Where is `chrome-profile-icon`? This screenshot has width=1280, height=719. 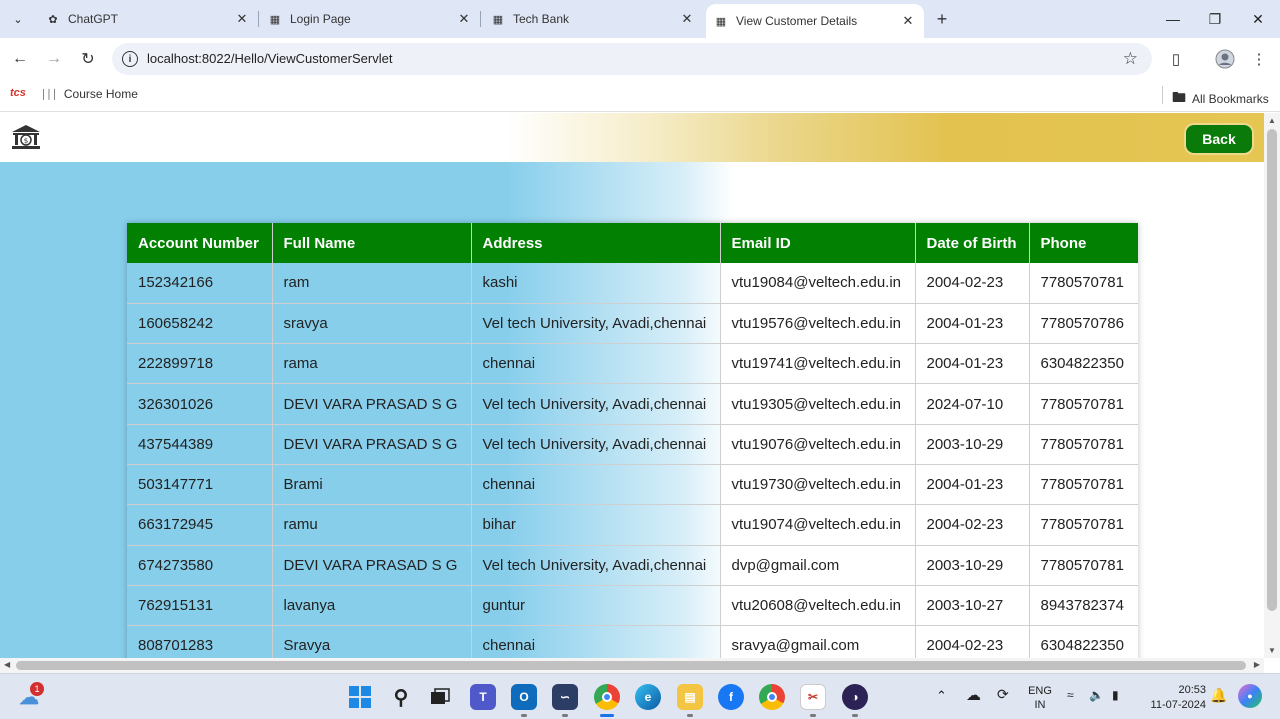
chrome-profile-icon is located at coordinates (772, 697).